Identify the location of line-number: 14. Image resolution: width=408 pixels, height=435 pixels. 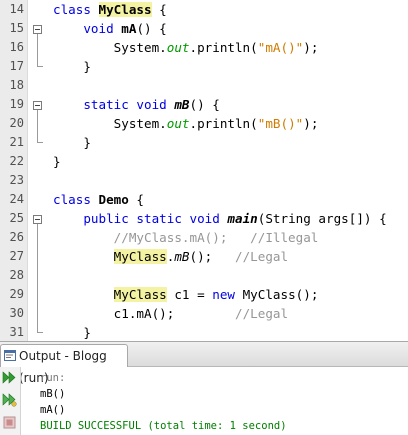
(16, 9).